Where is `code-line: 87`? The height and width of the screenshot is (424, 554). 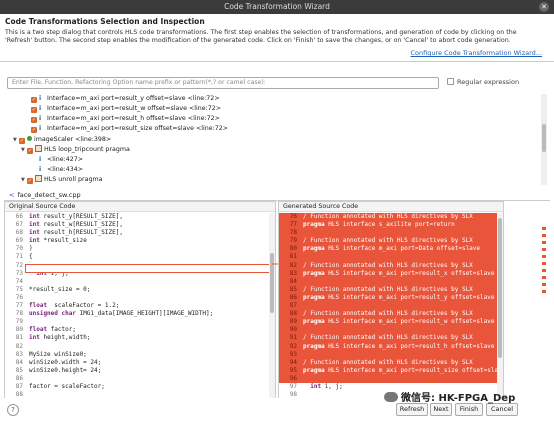
code-line: 87 is located at coordinates (388, 306).